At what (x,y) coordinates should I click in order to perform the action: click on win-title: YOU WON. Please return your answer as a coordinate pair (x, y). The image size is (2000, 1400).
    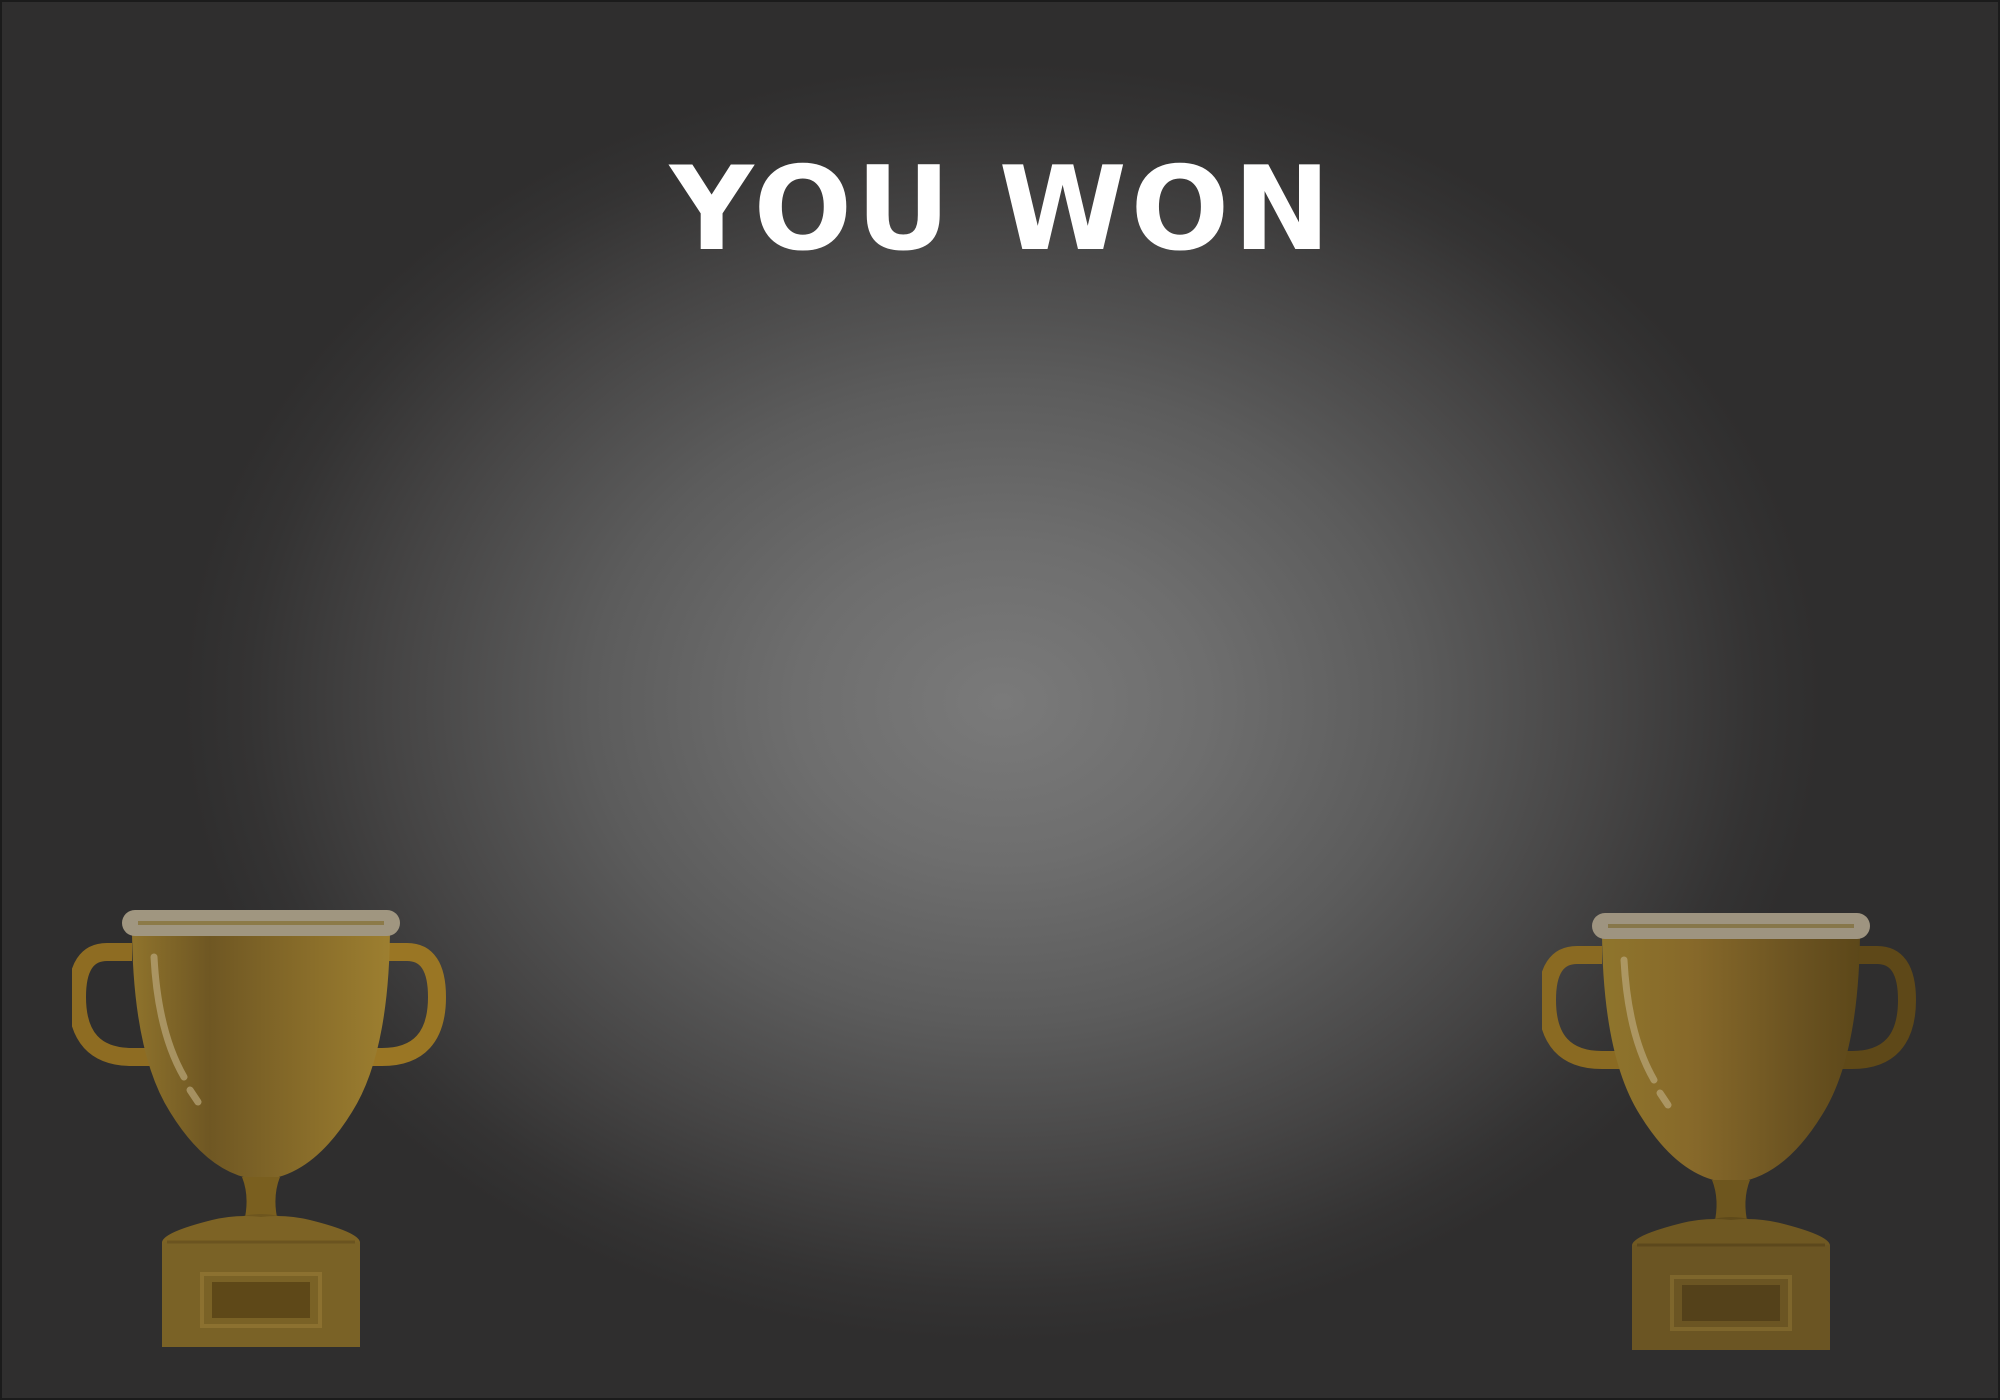
    Looking at the image, I should click on (1002, 209).